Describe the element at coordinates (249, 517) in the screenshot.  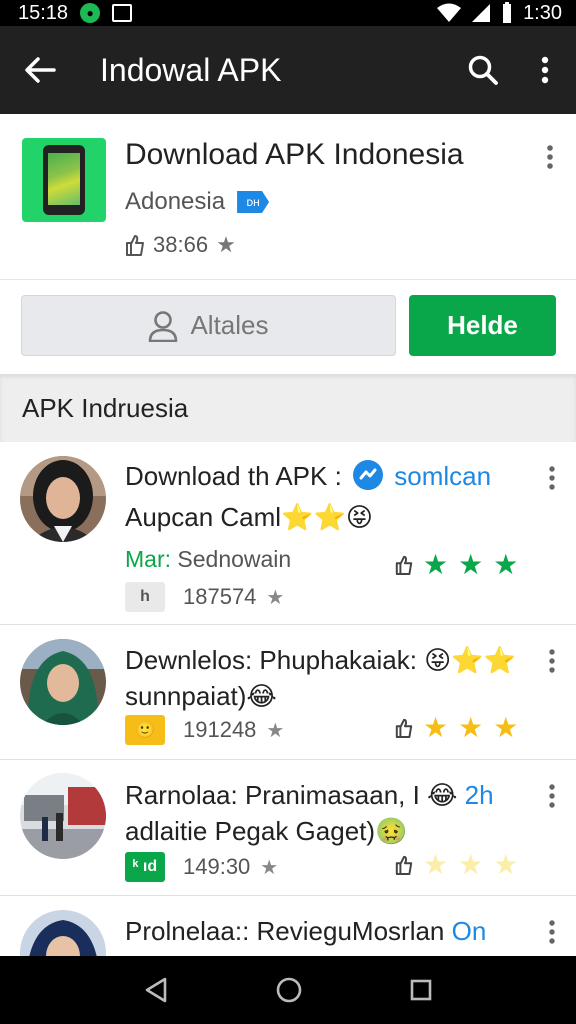
I see `item-subtitle: Aupcan Caml⭐⭐😝` at that location.